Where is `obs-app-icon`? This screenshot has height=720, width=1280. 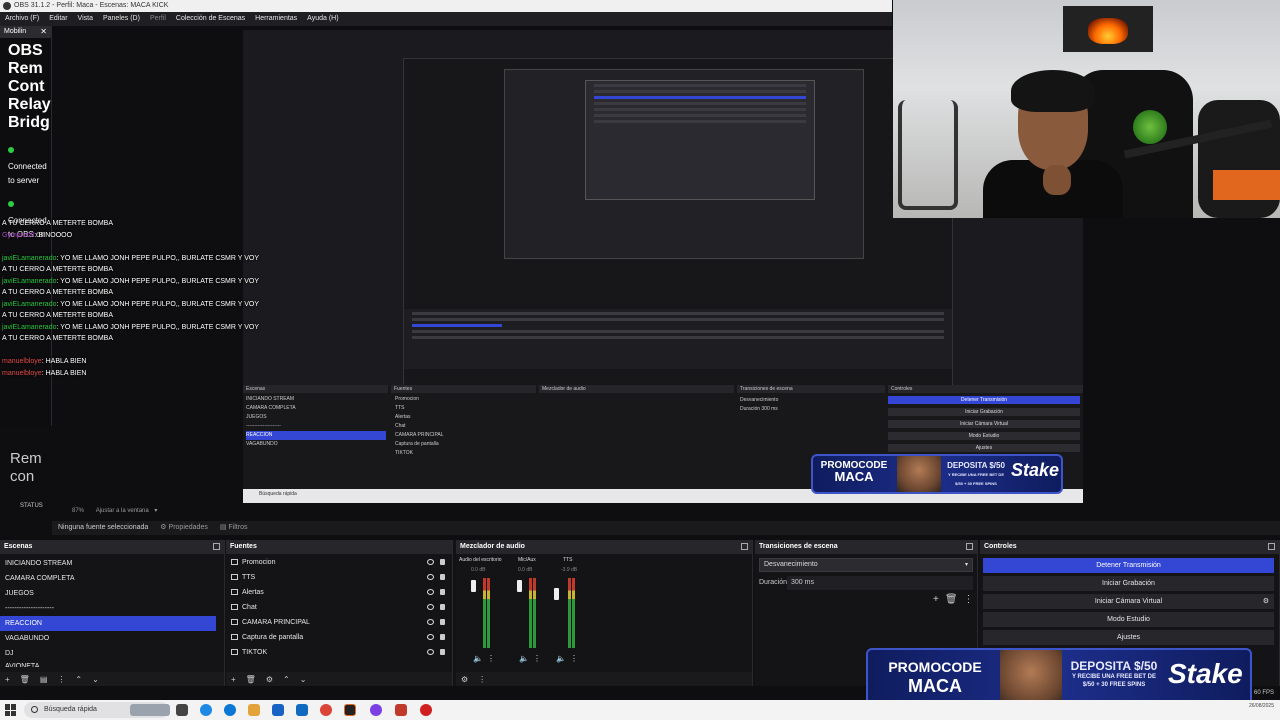
obs-app-icon is located at coordinates (350, 710).